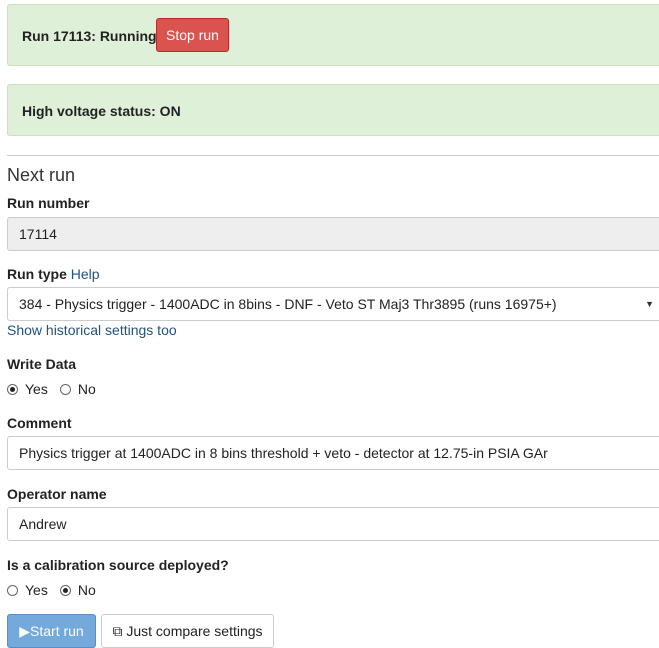  What do you see at coordinates (65, 389) in the screenshot?
I see `write-data-no-radio` at bounding box center [65, 389].